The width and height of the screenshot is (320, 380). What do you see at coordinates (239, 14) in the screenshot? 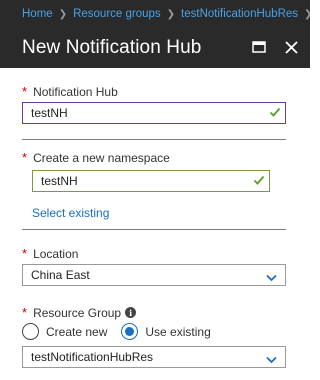
I see `breadcrumb-resource-group: testNotificationHubRes` at bounding box center [239, 14].